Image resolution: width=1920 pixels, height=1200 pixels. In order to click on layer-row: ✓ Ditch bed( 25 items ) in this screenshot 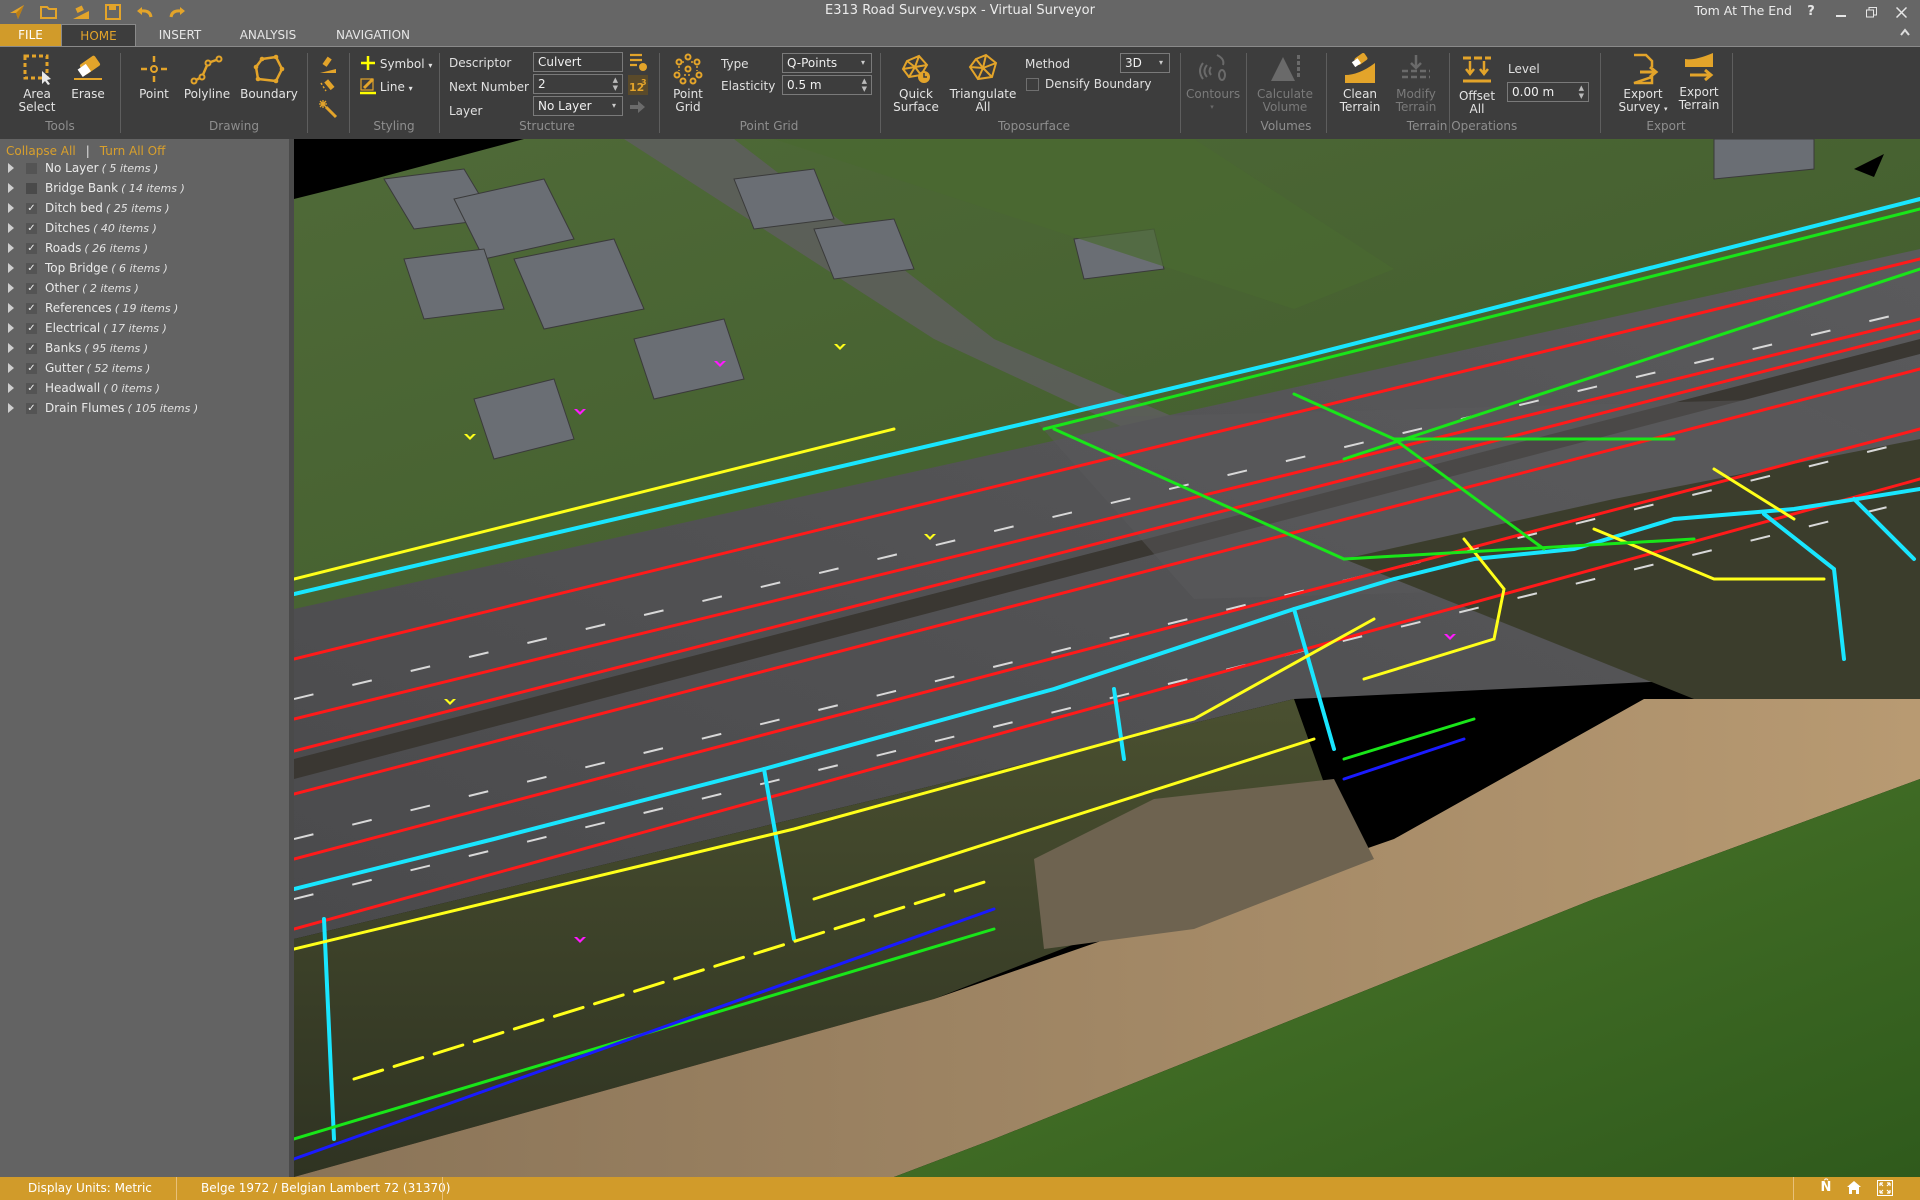, I will do `click(144, 209)`.